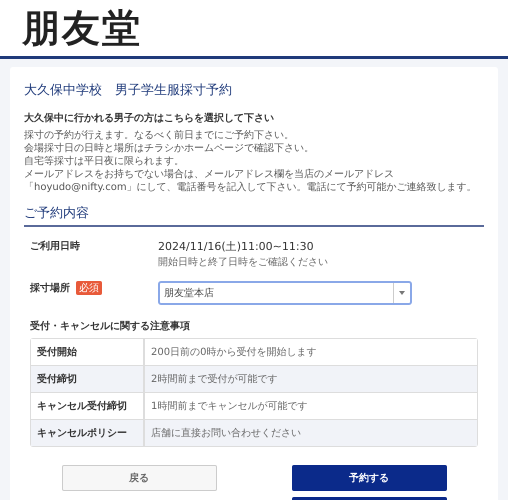 The height and width of the screenshot is (500, 508). What do you see at coordinates (104, 161) in the screenshot?
I see `intro-text: 自宅等採寸は平日夜に限られます。` at bounding box center [104, 161].